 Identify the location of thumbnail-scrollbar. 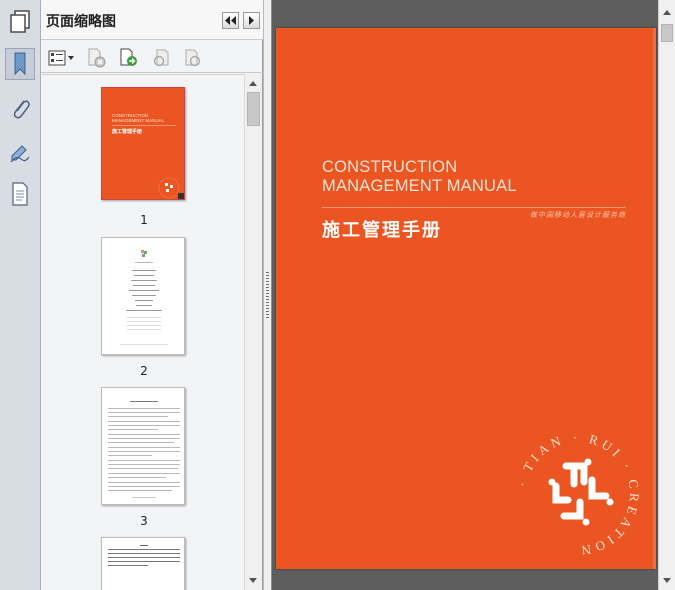
(253, 332).